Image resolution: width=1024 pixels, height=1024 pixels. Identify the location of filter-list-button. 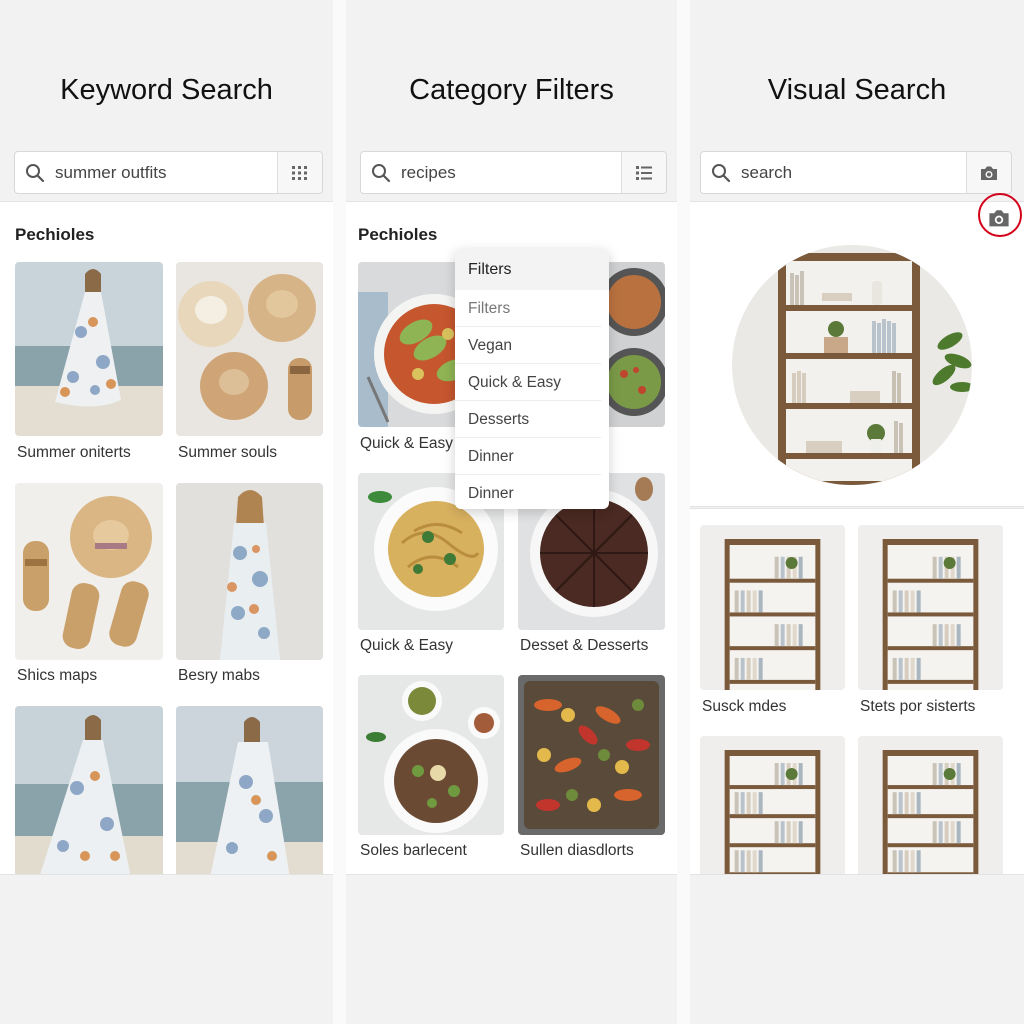
(643, 172).